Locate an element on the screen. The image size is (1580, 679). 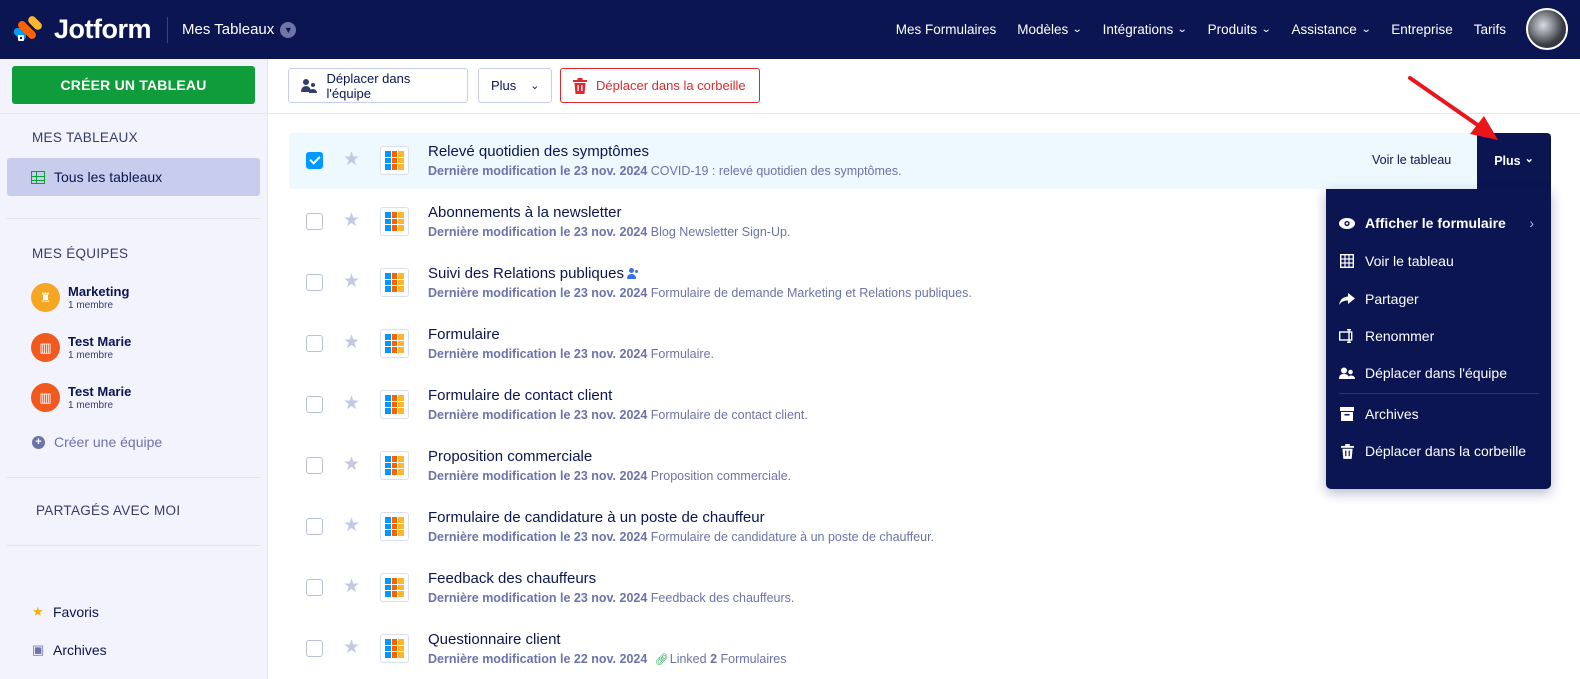
create-table-button: CRÉER UN TABLEAU is located at coordinates (133, 85).